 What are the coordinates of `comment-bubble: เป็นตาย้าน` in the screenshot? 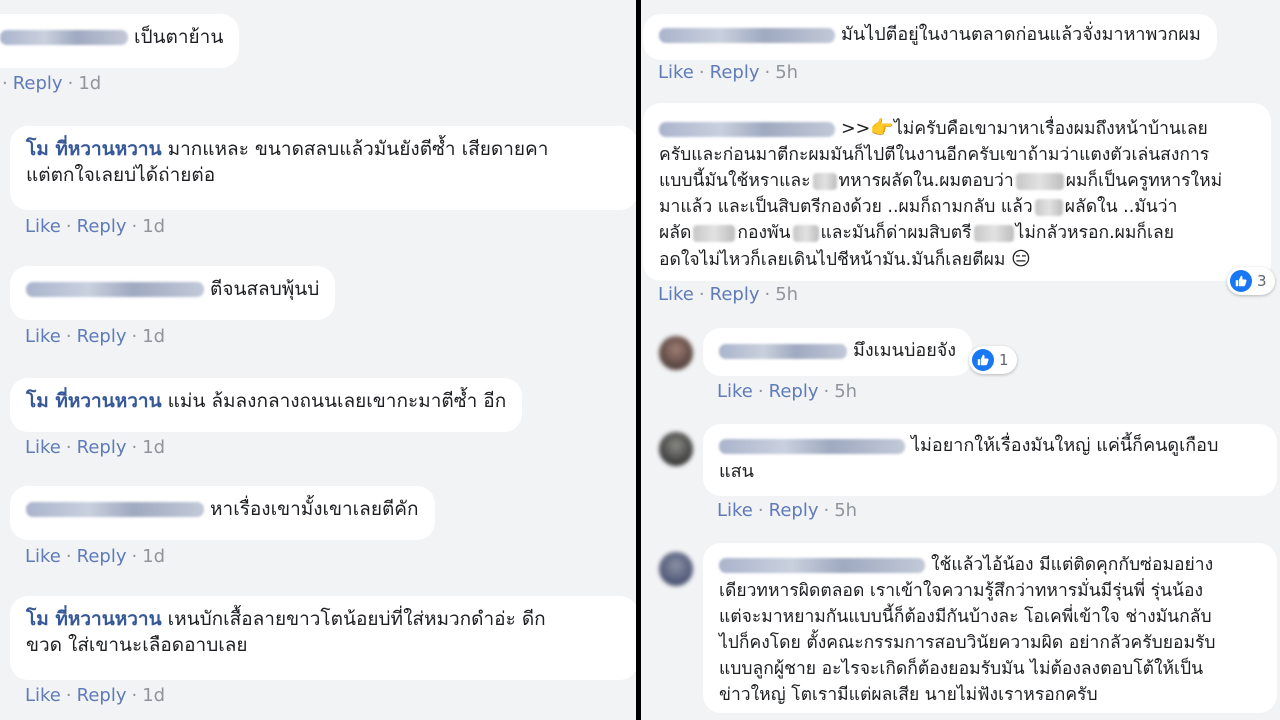 It's located at (120, 41).